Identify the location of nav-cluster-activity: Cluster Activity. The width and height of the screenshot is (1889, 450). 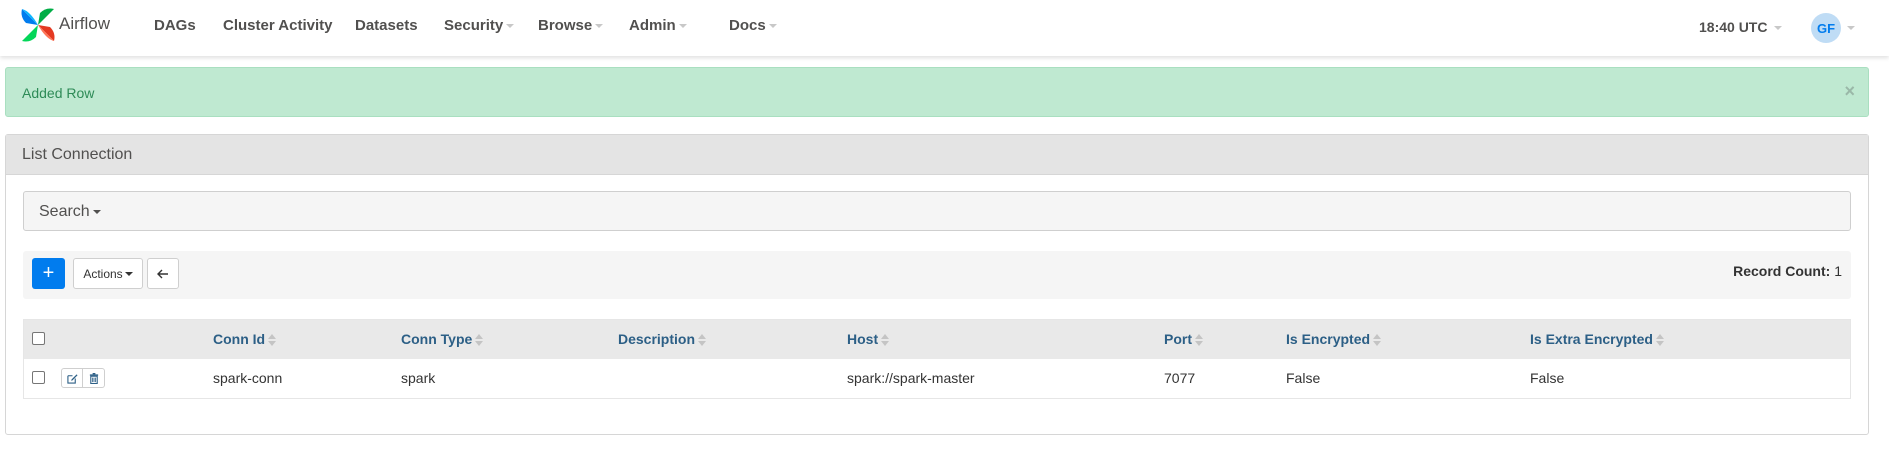
(277, 25).